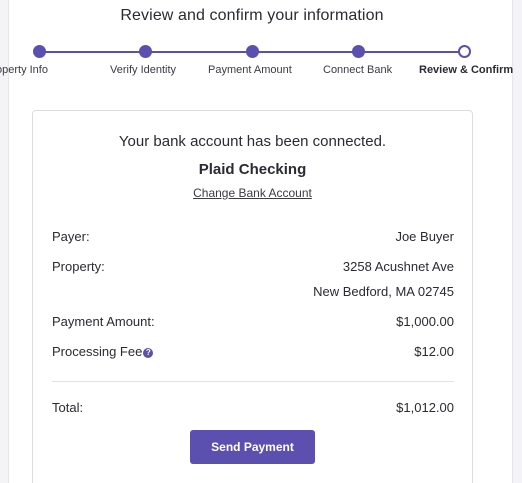  I want to click on payer-label: Payer:, so click(71, 236).